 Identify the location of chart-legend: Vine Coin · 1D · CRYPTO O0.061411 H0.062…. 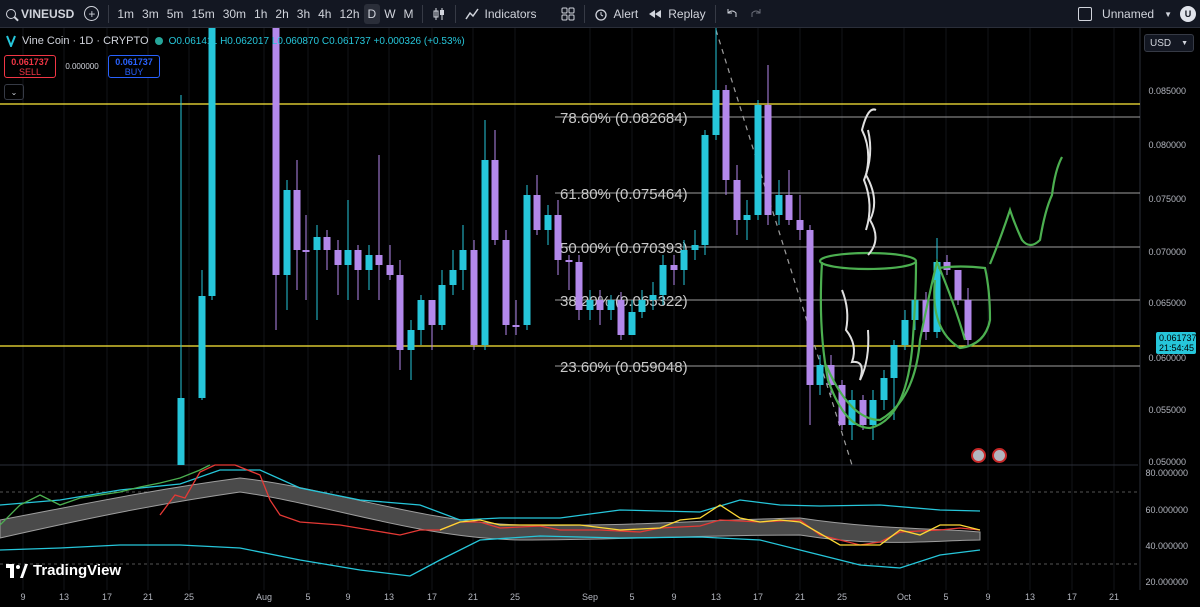
(235, 41).